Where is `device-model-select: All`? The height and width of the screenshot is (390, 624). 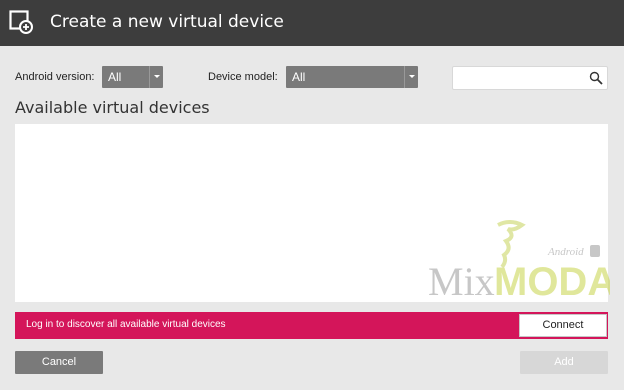 device-model-select: All is located at coordinates (352, 77).